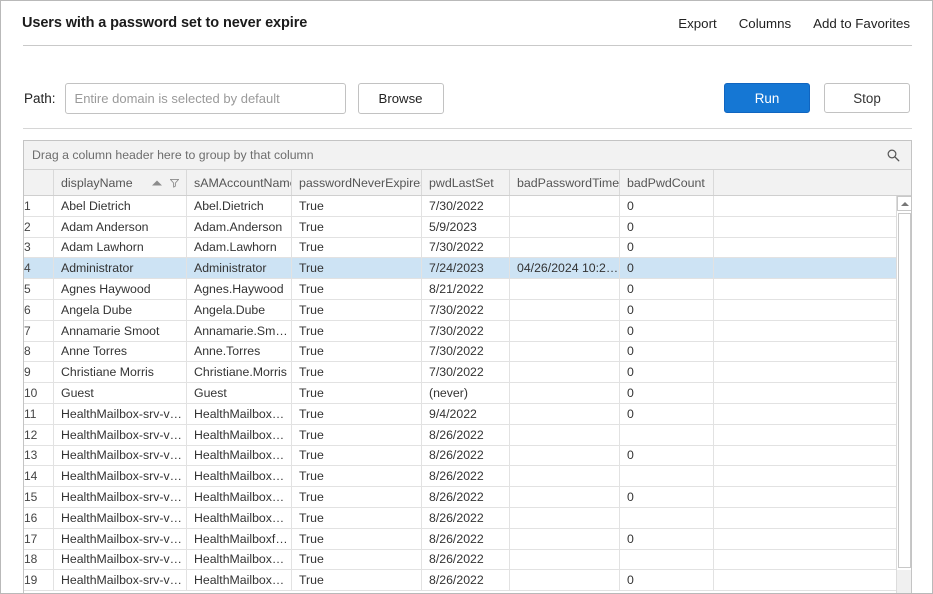 The image size is (933, 594). Describe the element at coordinates (239, 226) in the screenshot. I see `cell-samaccountname: Adam.Anderson` at that location.